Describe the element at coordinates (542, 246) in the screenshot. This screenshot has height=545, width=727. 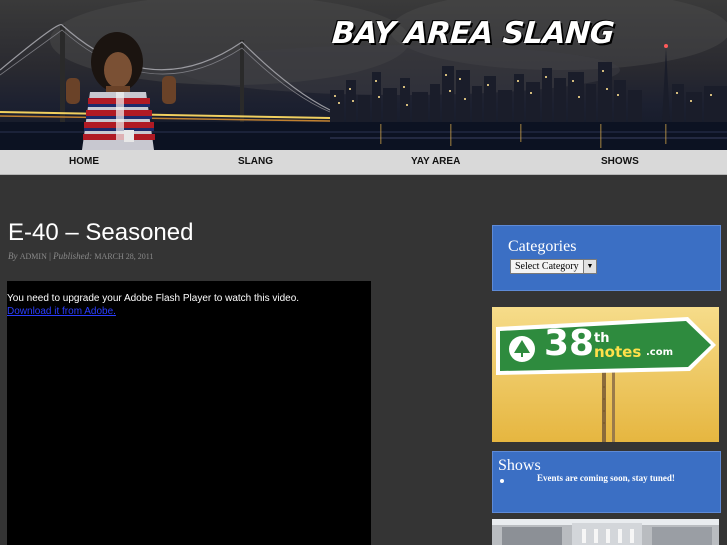
I see `categories-title: Categories` at that location.